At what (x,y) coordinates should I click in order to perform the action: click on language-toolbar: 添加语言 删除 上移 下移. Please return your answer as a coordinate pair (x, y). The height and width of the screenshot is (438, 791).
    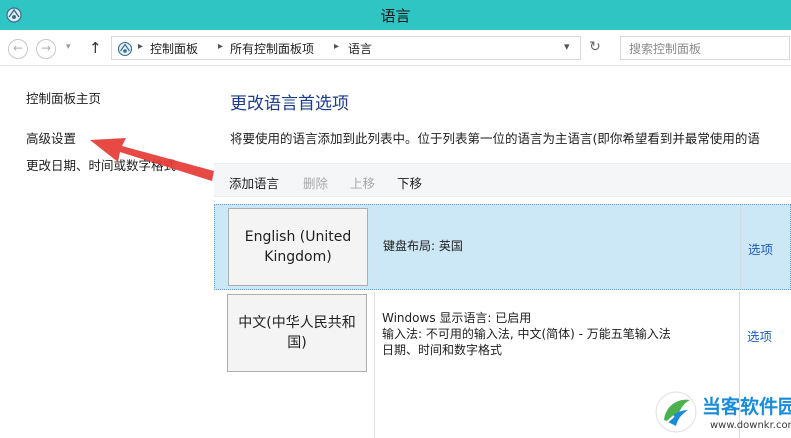
    Looking at the image, I should click on (502, 180).